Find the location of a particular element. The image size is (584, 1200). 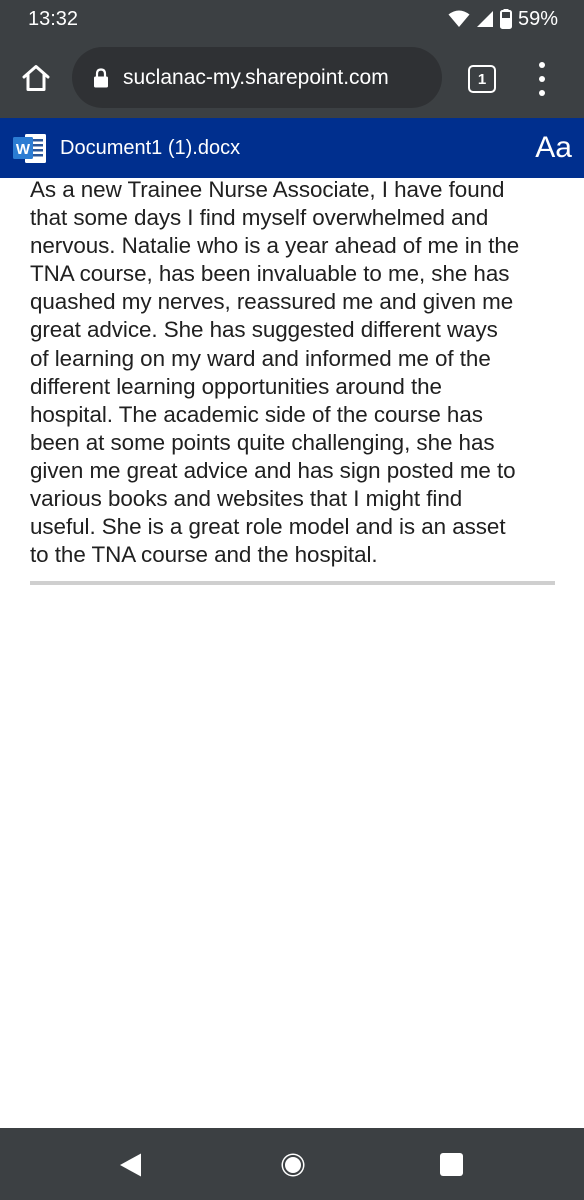

navigation-bar is located at coordinates (292, 1164).